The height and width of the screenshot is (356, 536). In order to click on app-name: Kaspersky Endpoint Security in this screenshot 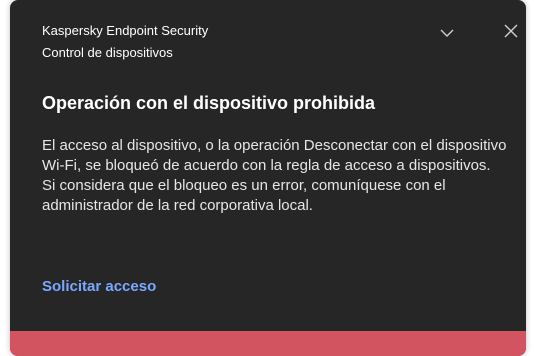, I will do `click(125, 30)`.